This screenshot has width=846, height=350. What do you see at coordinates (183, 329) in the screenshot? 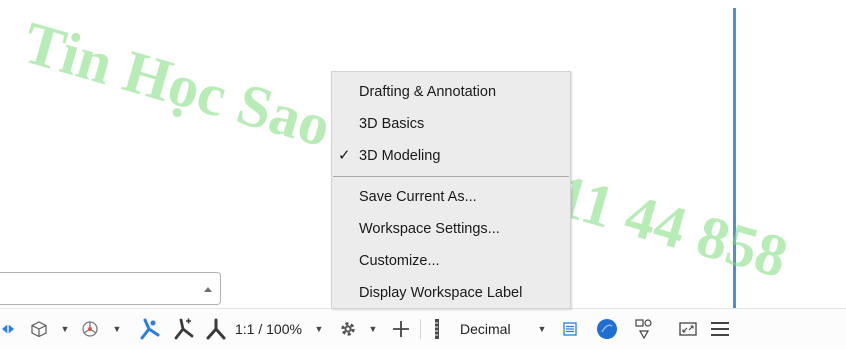
I see `auto-scale-icon` at bounding box center [183, 329].